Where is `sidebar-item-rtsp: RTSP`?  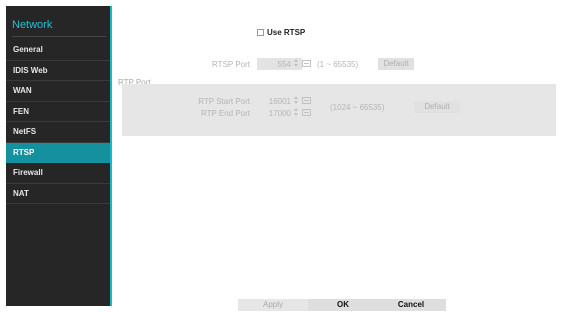 sidebar-item-rtsp: RTSP is located at coordinates (58, 152).